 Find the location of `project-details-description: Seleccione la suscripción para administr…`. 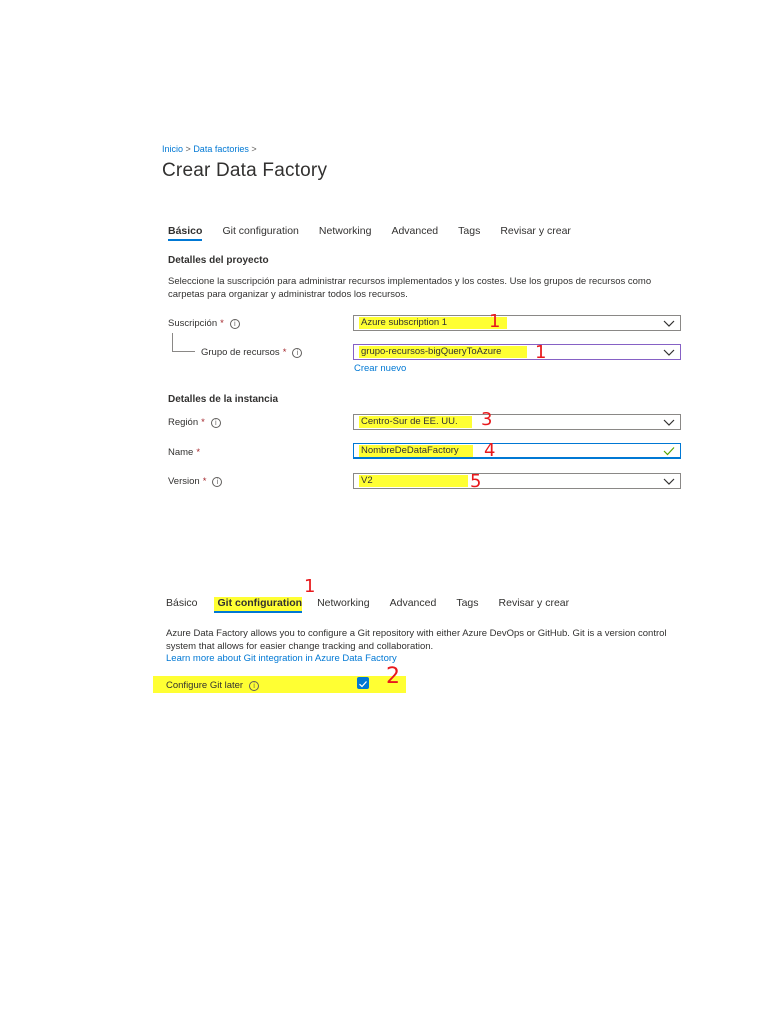

project-details-description: Seleccione la suscripción para administr… is located at coordinates (410, 288).